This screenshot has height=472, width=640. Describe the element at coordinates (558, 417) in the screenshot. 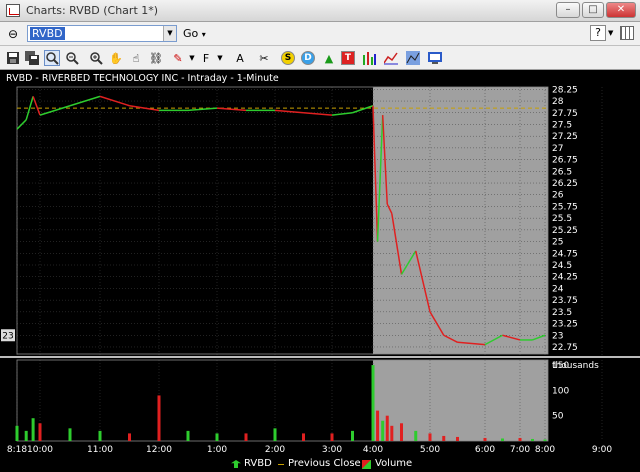

I see `volume-tick-label: 50` at that location.